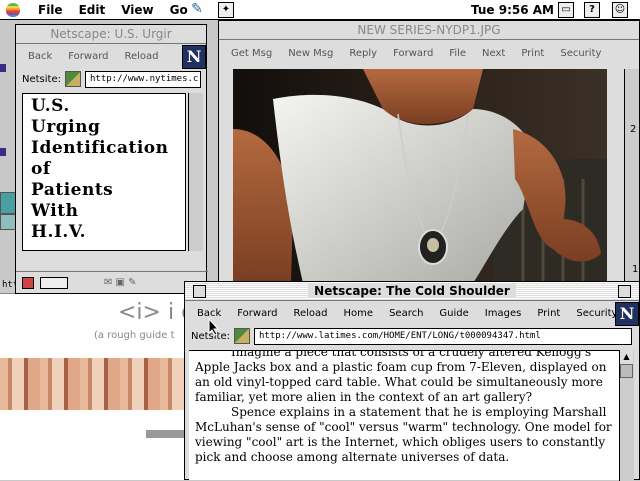  What do you see at coordinates (626, 415) in the screenshot?
I see `cold-scrollbar: ▲` at bounding box center [626, 415].